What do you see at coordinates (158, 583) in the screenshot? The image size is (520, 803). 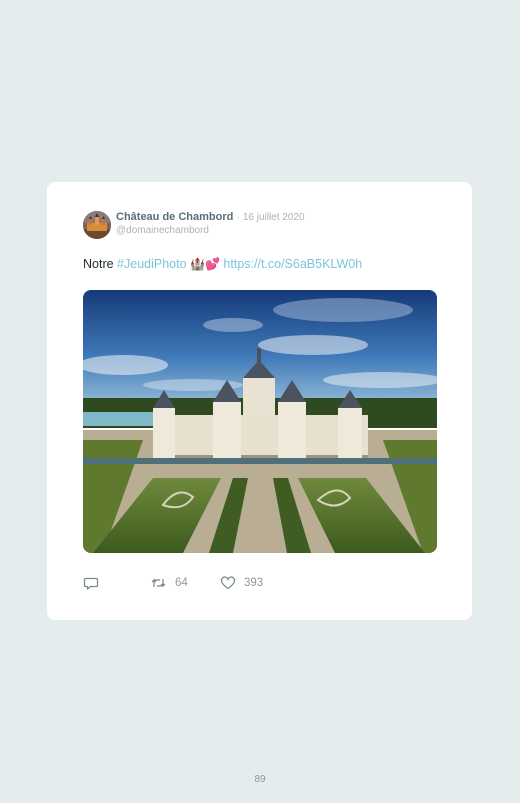 I see `retweet-icon` at bounding box center [158, 583].